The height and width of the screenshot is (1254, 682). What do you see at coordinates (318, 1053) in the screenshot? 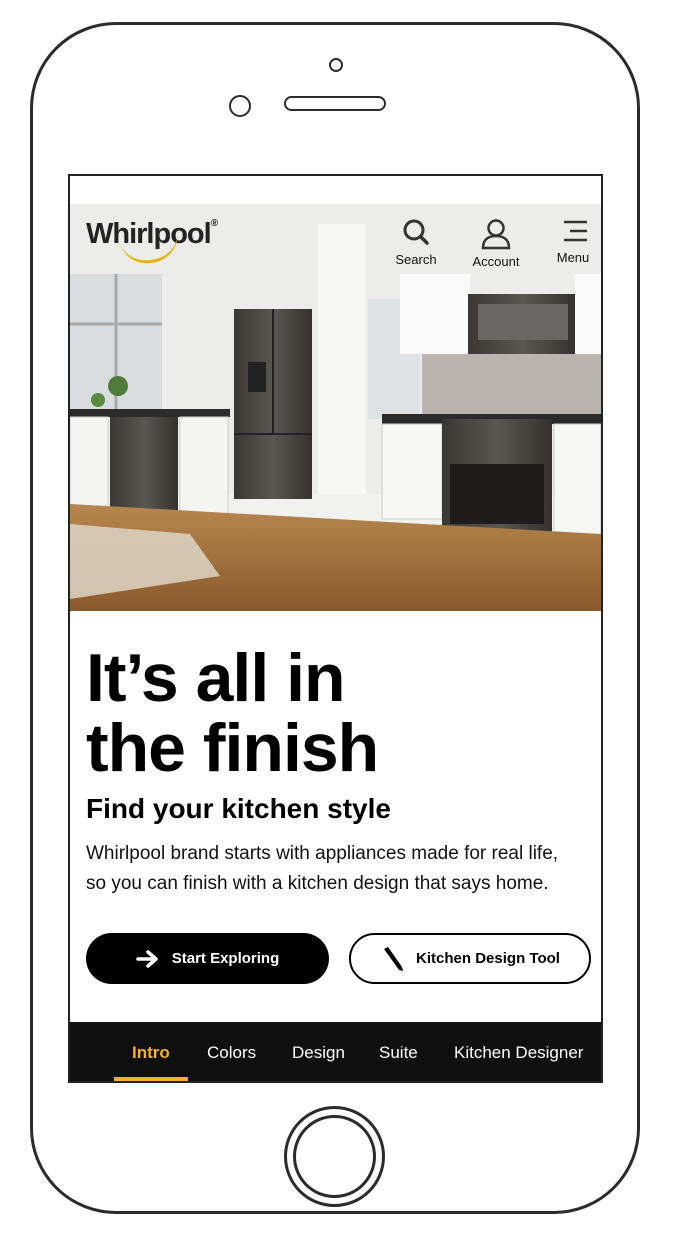
I see `tab-design: Design` at bounding box center [318, 1053].